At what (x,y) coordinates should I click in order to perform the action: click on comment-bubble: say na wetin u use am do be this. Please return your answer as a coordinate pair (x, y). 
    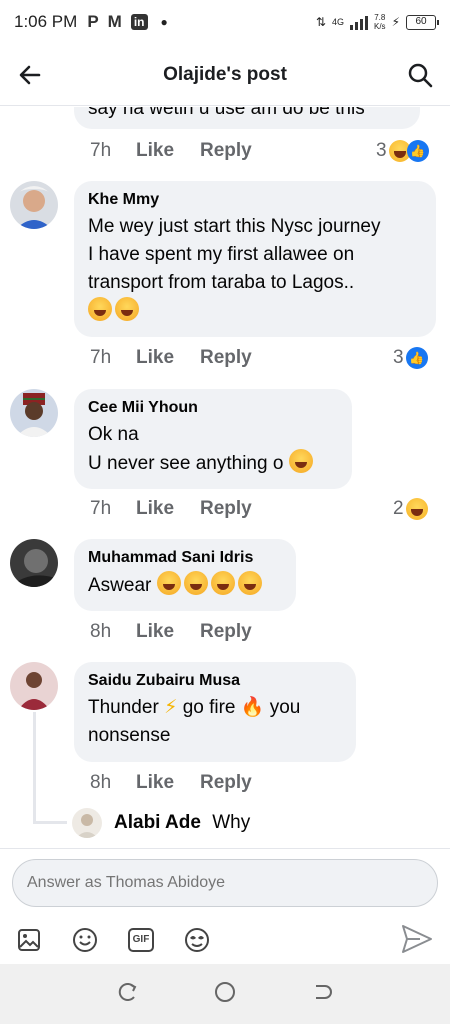
    Looking at the image, I should click on (247, 118).